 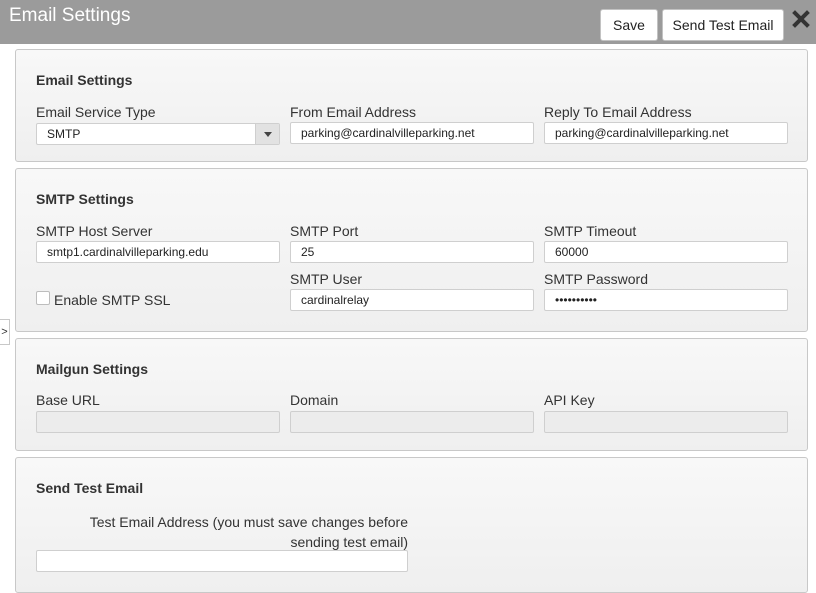 What do you see at coordinates (112, 300) in the screenshot?
I see `enable-smtp-ssl-label: Enable SMTP SSL` at bounding box center [112, 300].